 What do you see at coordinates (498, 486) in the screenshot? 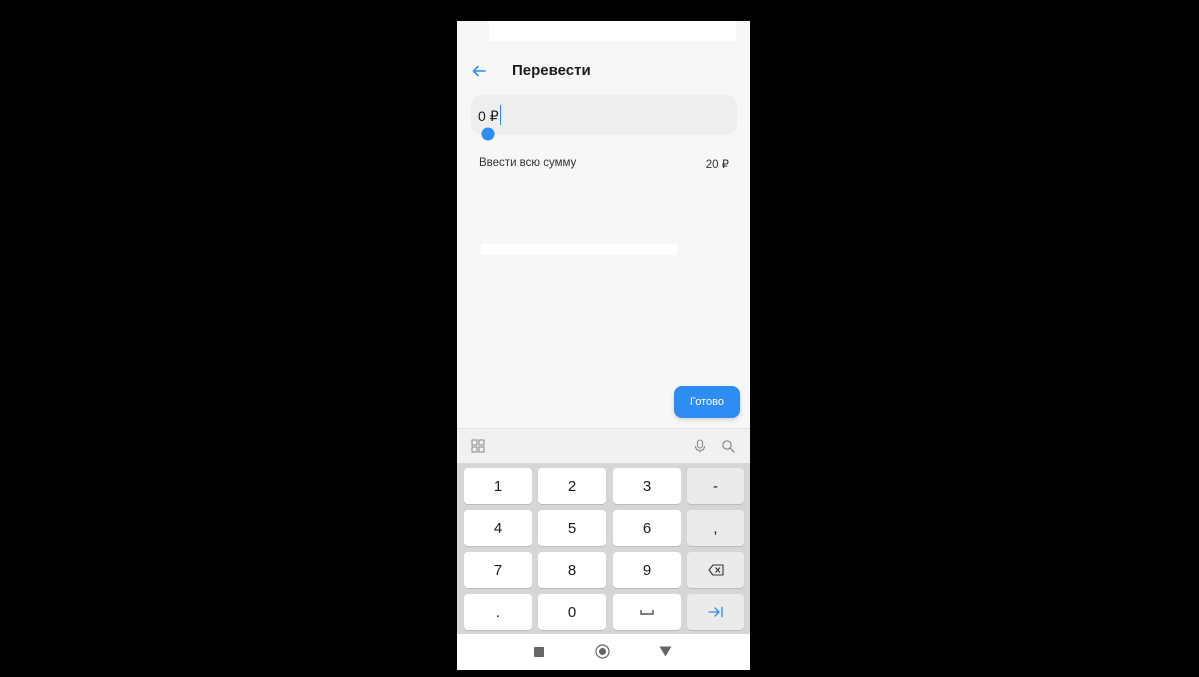
I see `key-1: 1` at bounding box center [498, 486].